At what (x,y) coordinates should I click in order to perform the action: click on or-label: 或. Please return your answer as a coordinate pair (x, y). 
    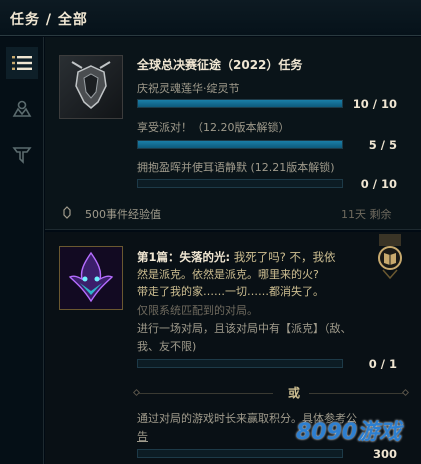
    Looking at the image, I should click on (294, 393).